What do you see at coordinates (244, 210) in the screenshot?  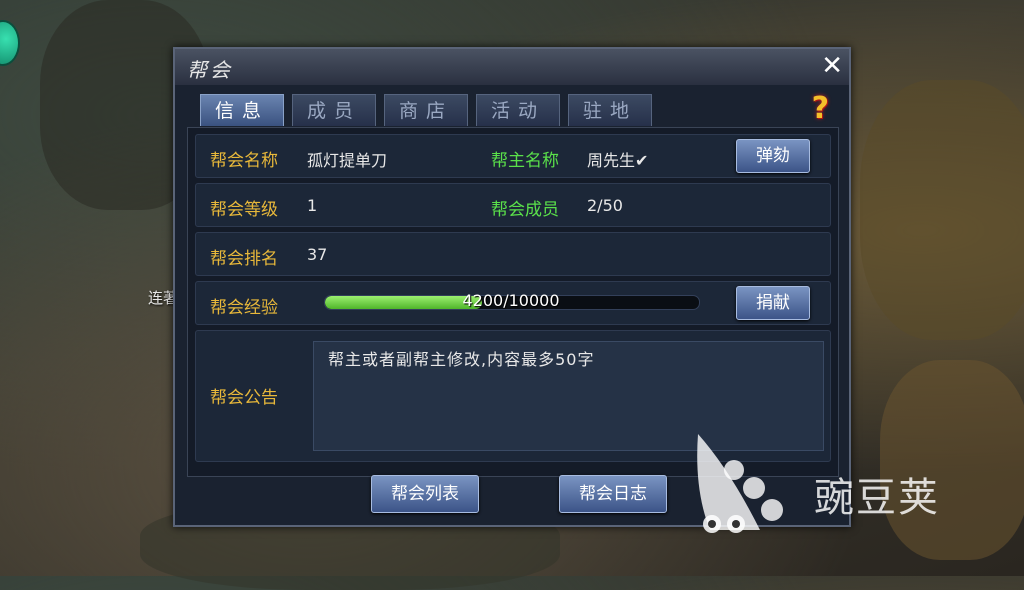 I see `level-label: 帮会等级` at bounding box center [244, 210].